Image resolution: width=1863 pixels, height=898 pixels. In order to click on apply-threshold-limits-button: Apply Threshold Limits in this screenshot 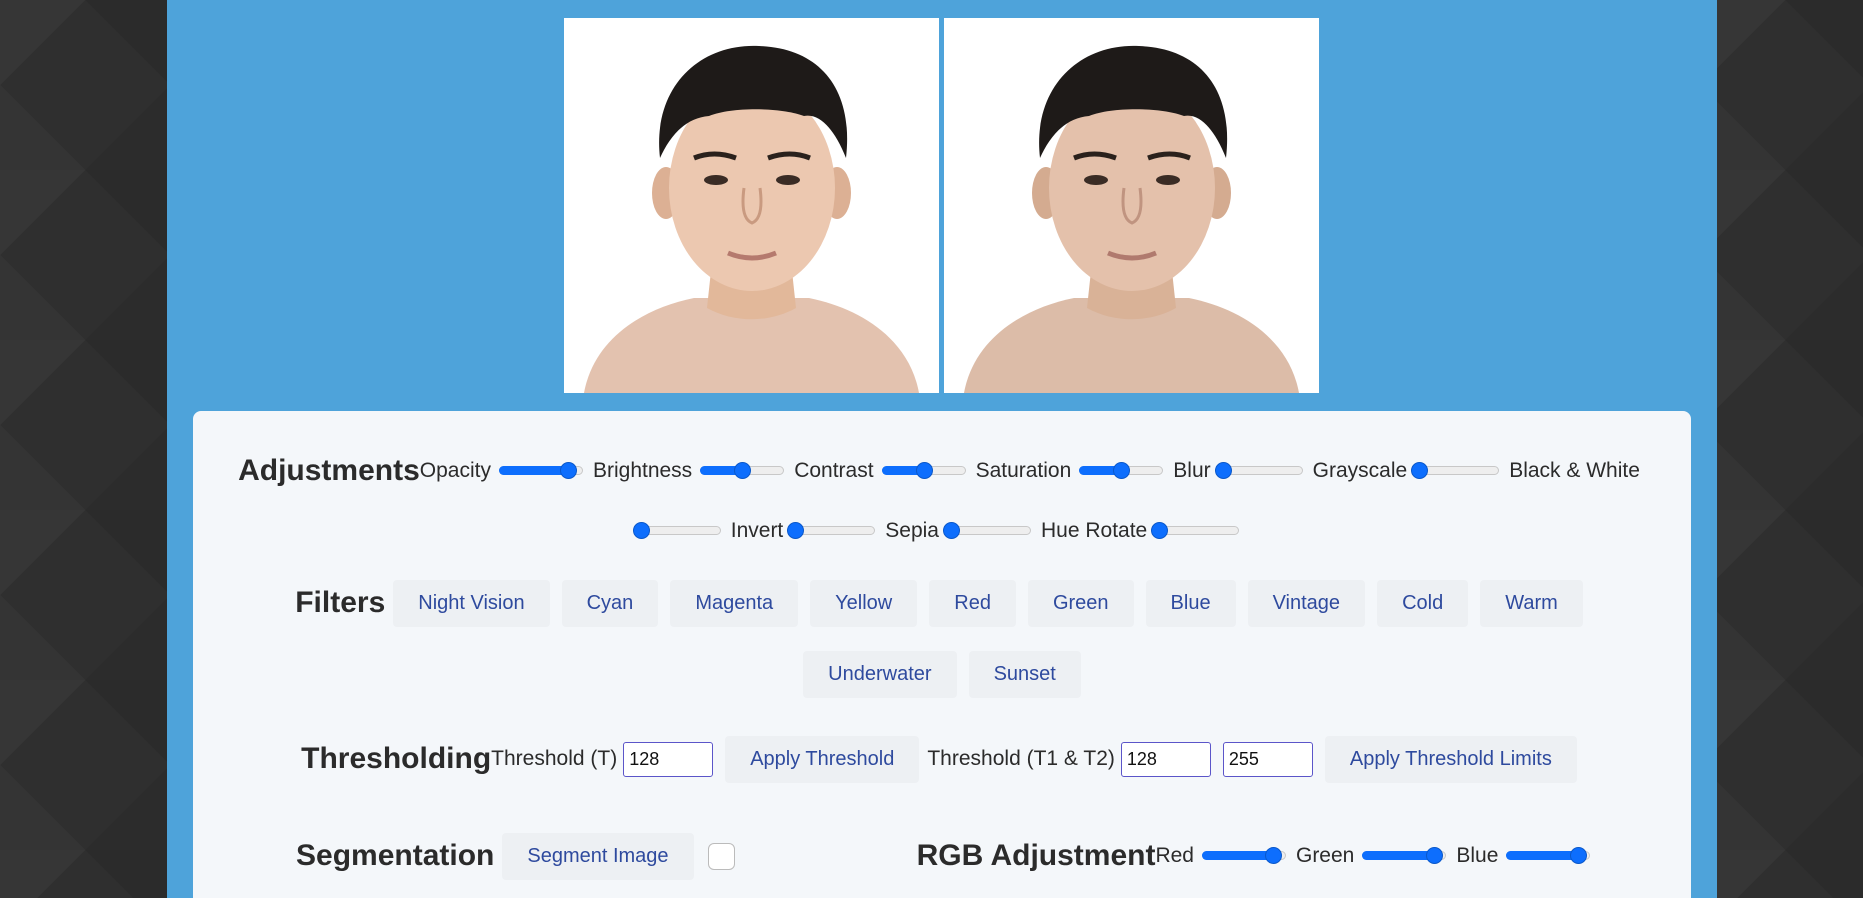, I will do `click(1450, 759)`.